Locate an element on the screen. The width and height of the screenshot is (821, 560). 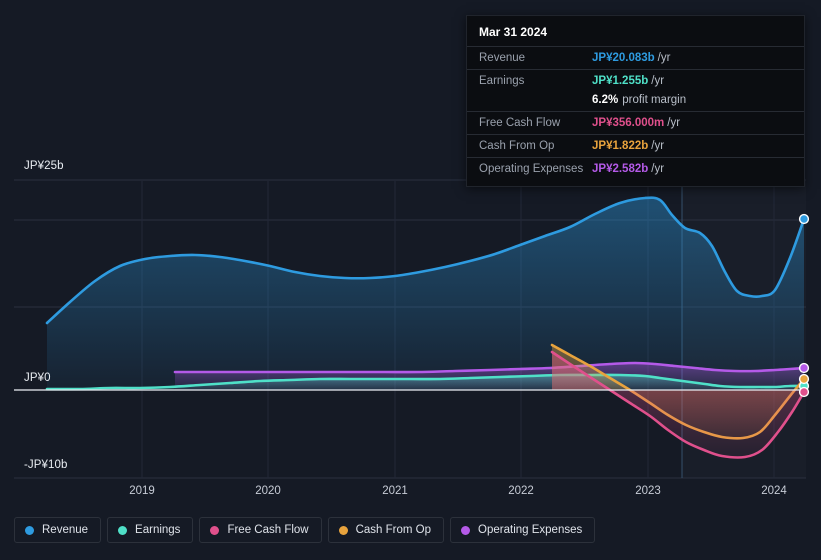
legend-item-revenue: Revenue is located at coordinates (58, 530).